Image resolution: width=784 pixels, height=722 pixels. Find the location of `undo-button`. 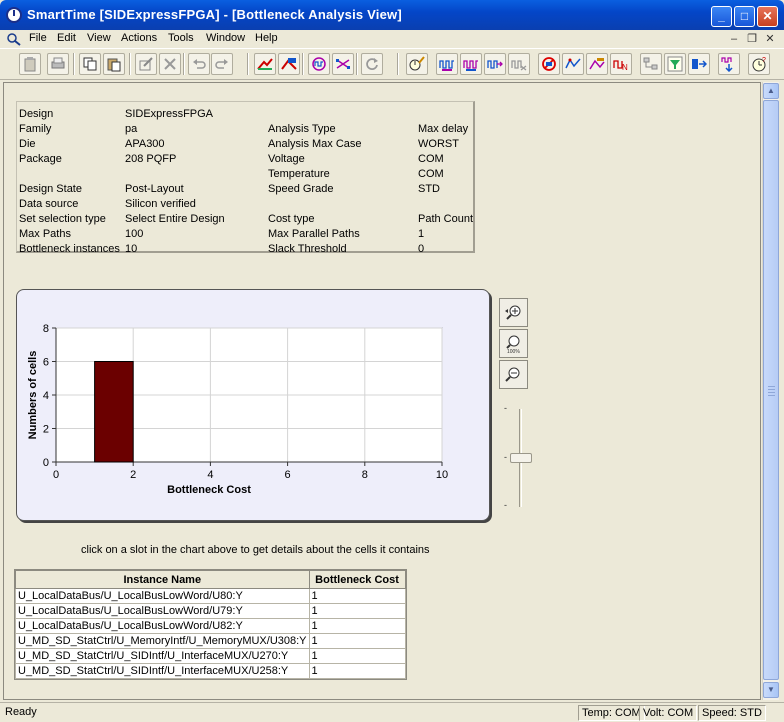

undo-button is located at coordinates (199, 64).